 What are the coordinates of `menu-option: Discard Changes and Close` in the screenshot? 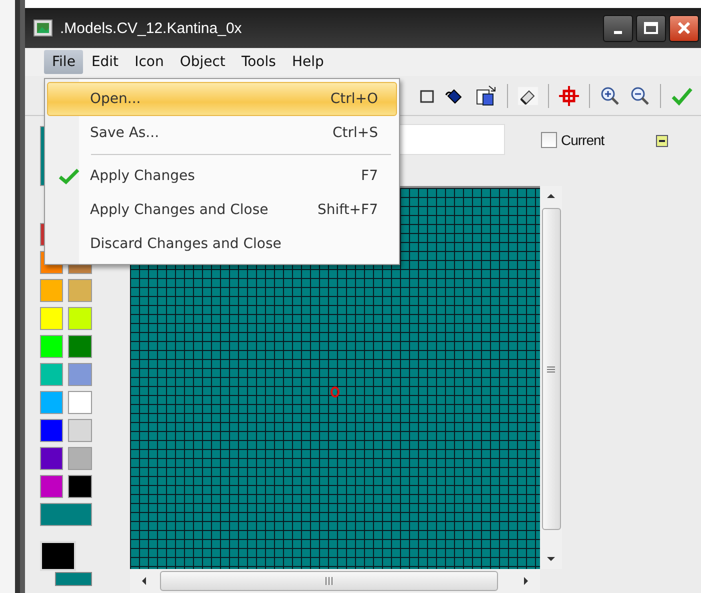 It's located at (222, 244).